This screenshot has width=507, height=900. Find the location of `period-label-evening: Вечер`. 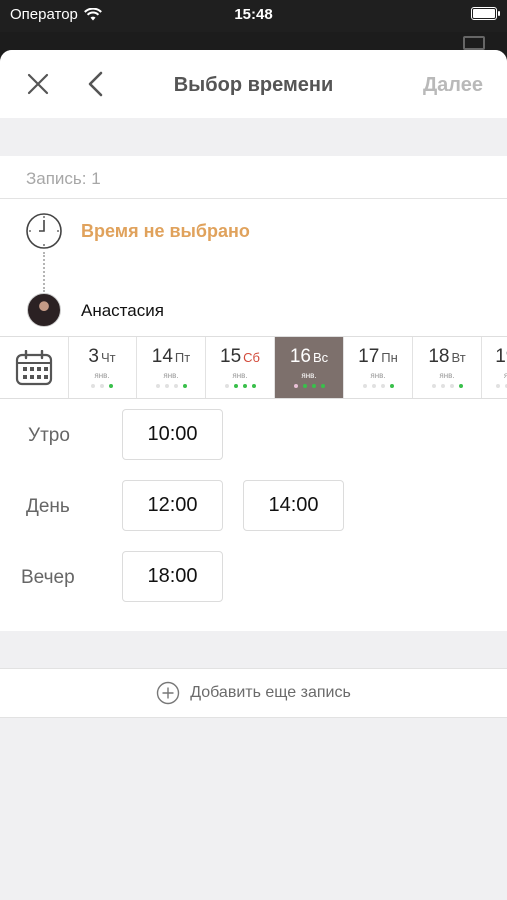

period-label-evening: Вечер is located at coordinates (48, 577).